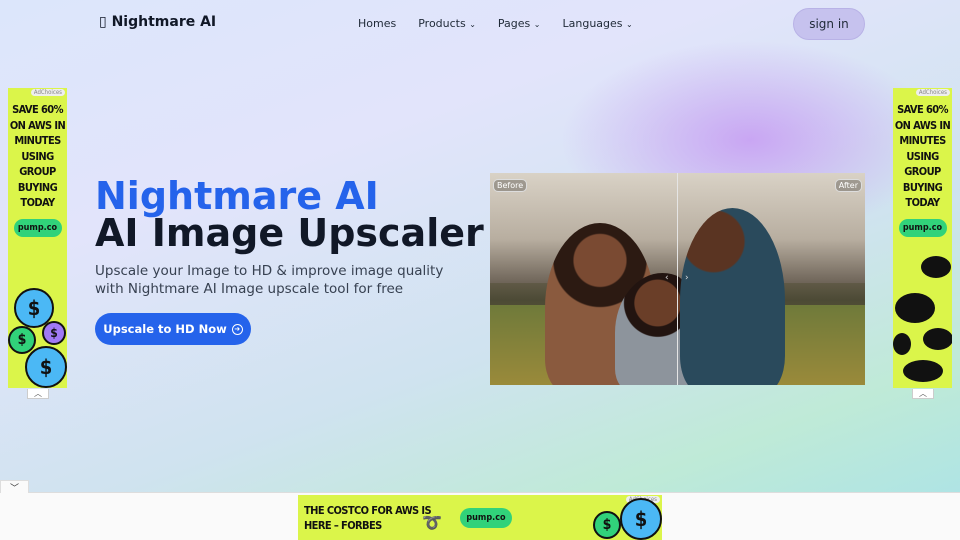 The height and width of the screenshot is (540, 960). Describe the element at coordinates (510, 185) in the screenshot. I see `before-label: Before` at that location.